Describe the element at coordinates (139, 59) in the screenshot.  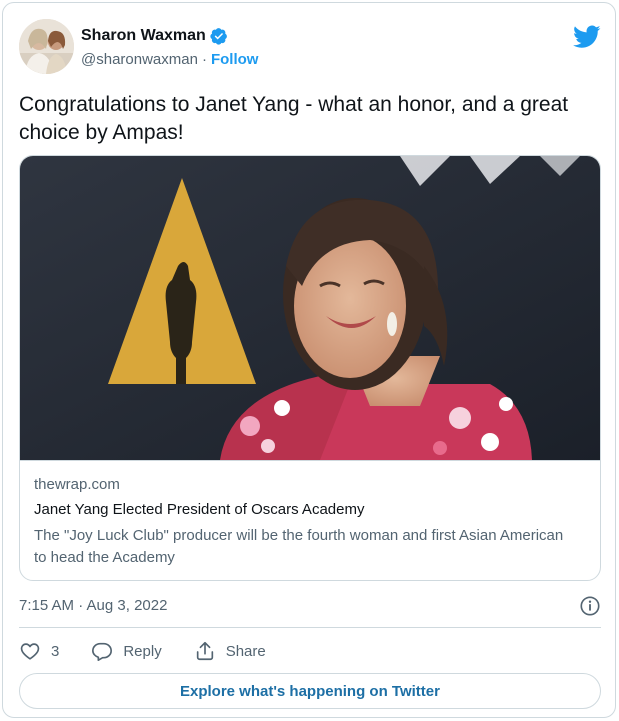
I see `author-handle: @sharonwaxman` at that location.